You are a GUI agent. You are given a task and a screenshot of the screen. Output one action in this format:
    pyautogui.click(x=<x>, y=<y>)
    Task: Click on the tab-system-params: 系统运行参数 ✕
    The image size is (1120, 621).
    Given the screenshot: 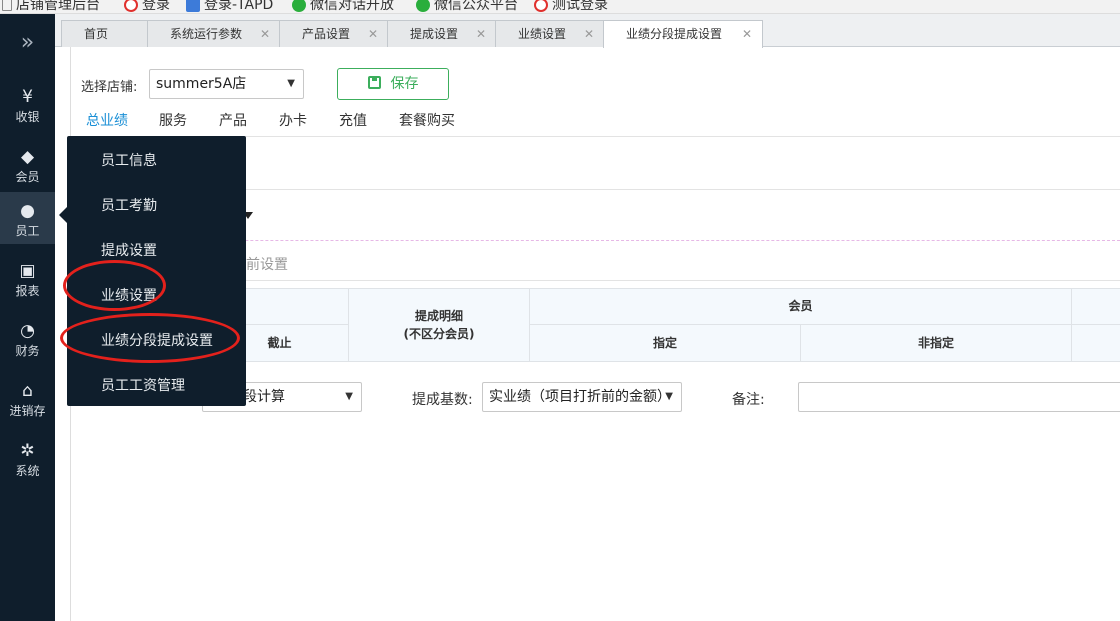 What is the action you would take?
    pyautogui.click(x=214, y=33)
    